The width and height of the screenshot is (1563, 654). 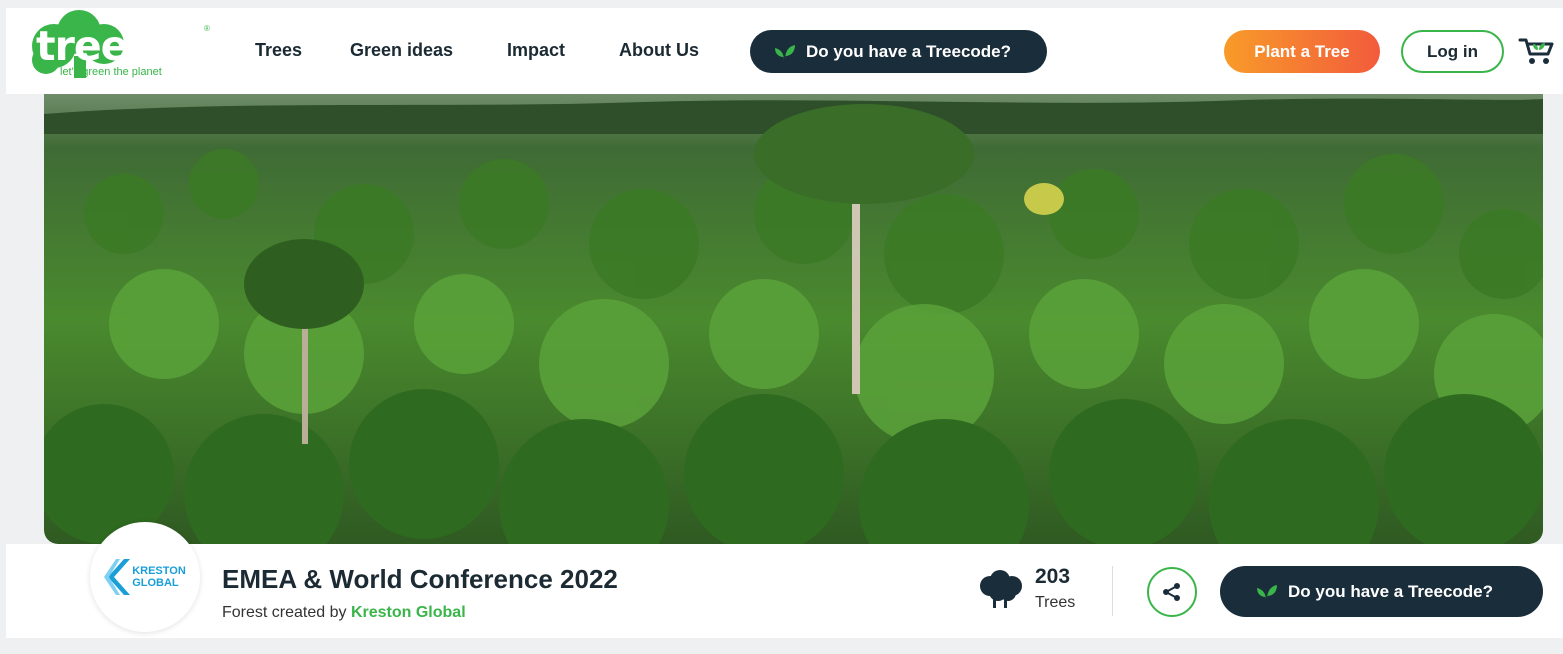 I want to click on nav-trees: Trees, so click(x=278, y=50).